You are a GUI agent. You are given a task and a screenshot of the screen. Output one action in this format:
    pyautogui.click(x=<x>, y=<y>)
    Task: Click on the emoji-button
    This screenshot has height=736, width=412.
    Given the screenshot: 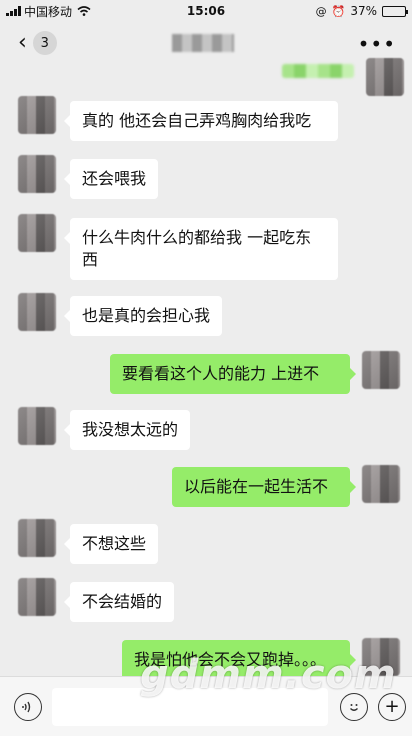 What is the action you would take?
    pyautogui.click(x=354, y=706)
    